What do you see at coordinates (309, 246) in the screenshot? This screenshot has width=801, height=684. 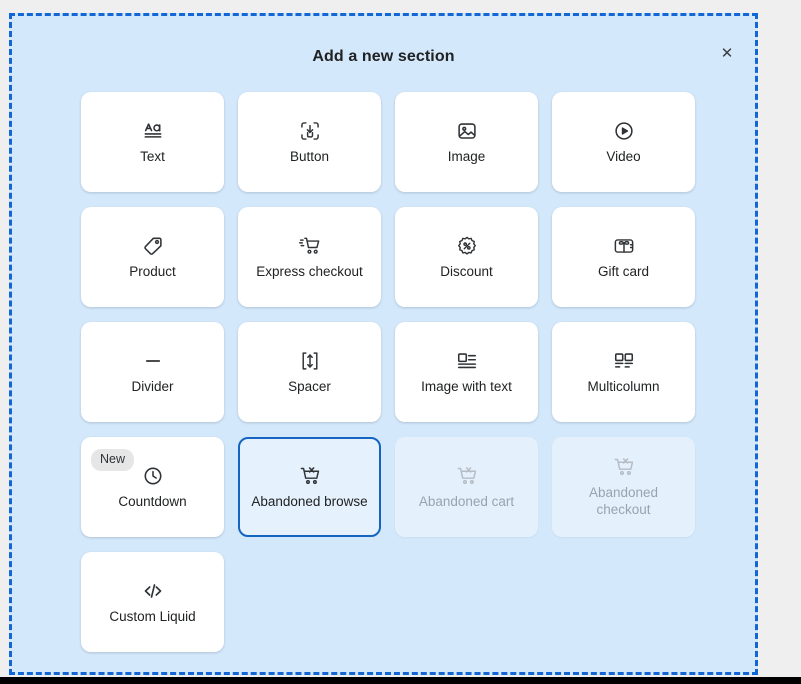 I see `express-cart-icon` at bounding box center [309, 246].